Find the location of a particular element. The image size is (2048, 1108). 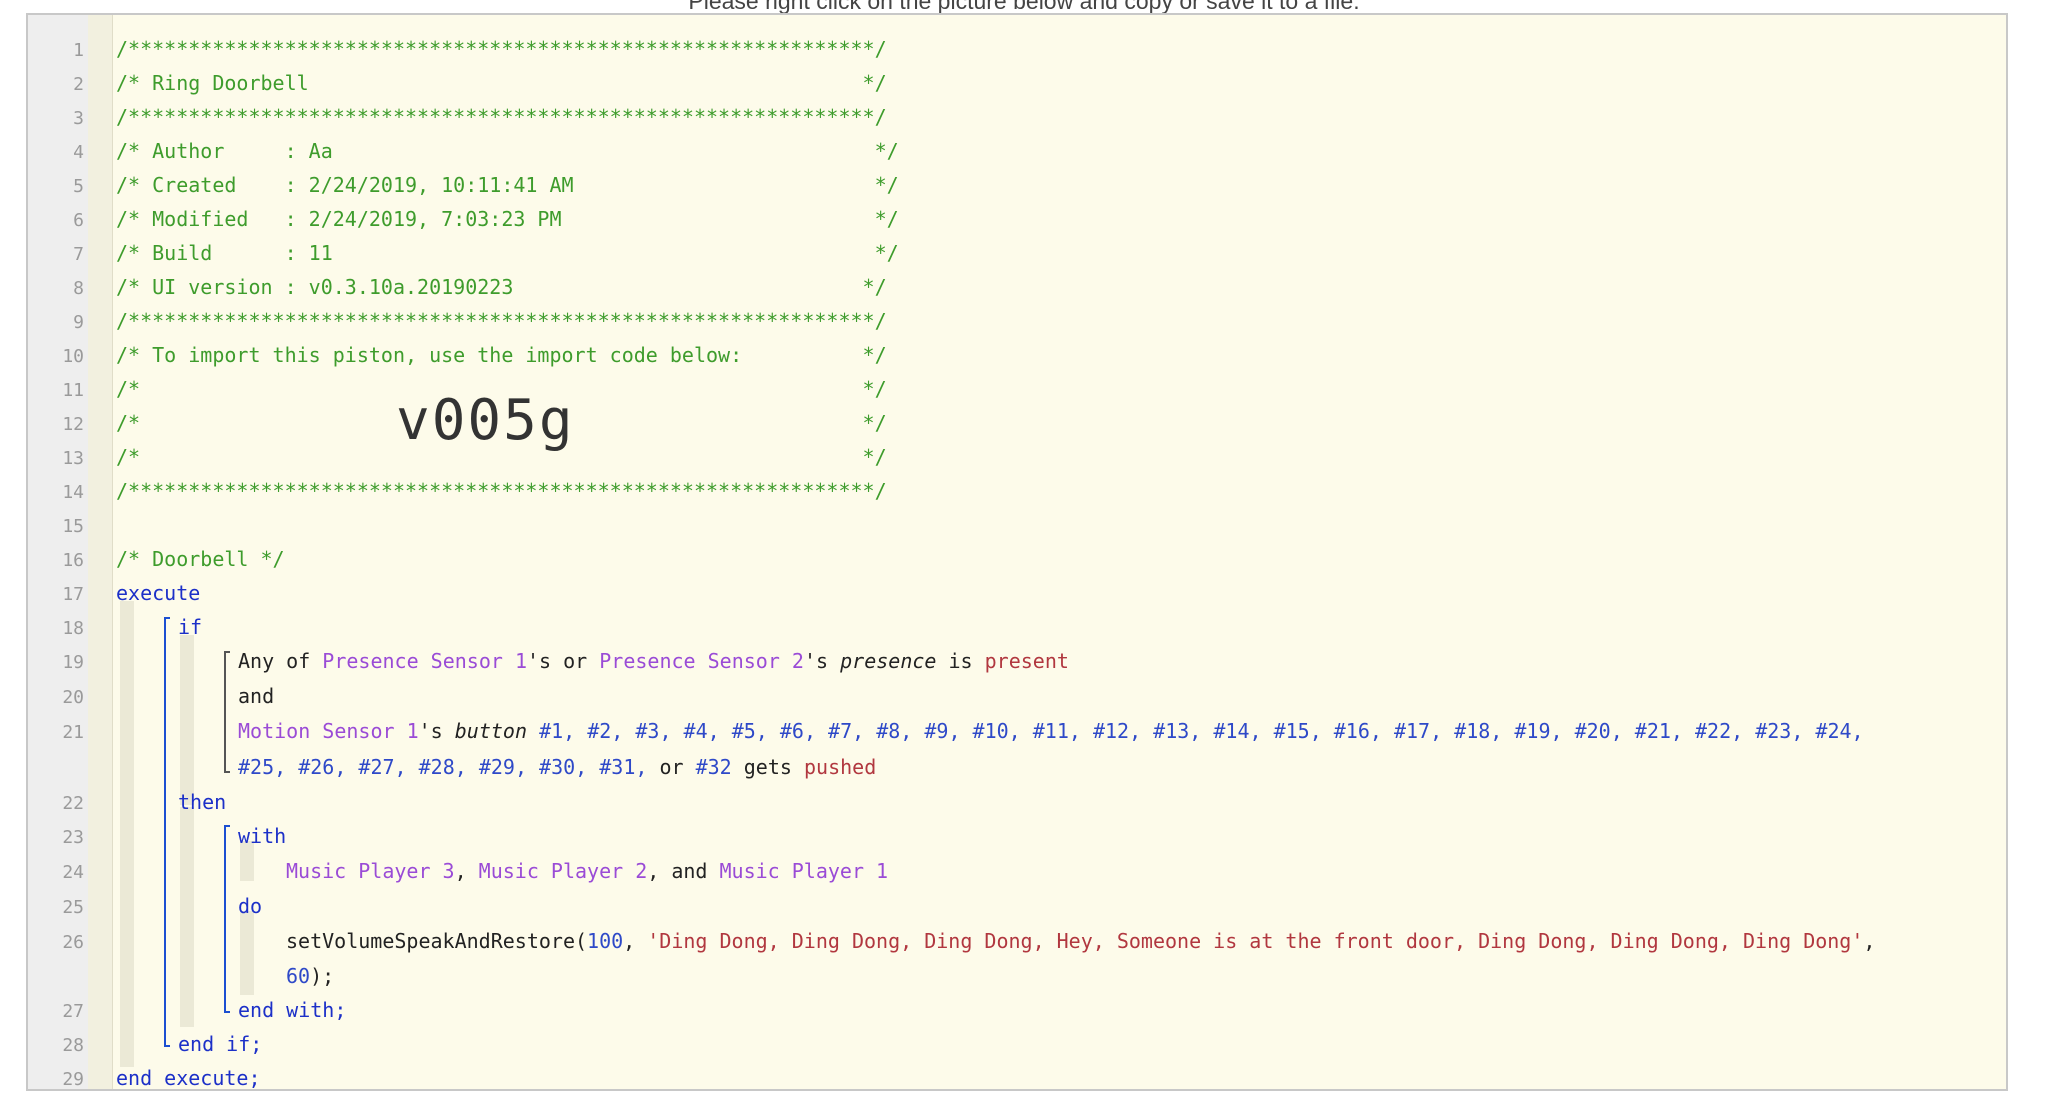

header-title: /* Ring Doorbell */ is located at coordinates (501, 83).